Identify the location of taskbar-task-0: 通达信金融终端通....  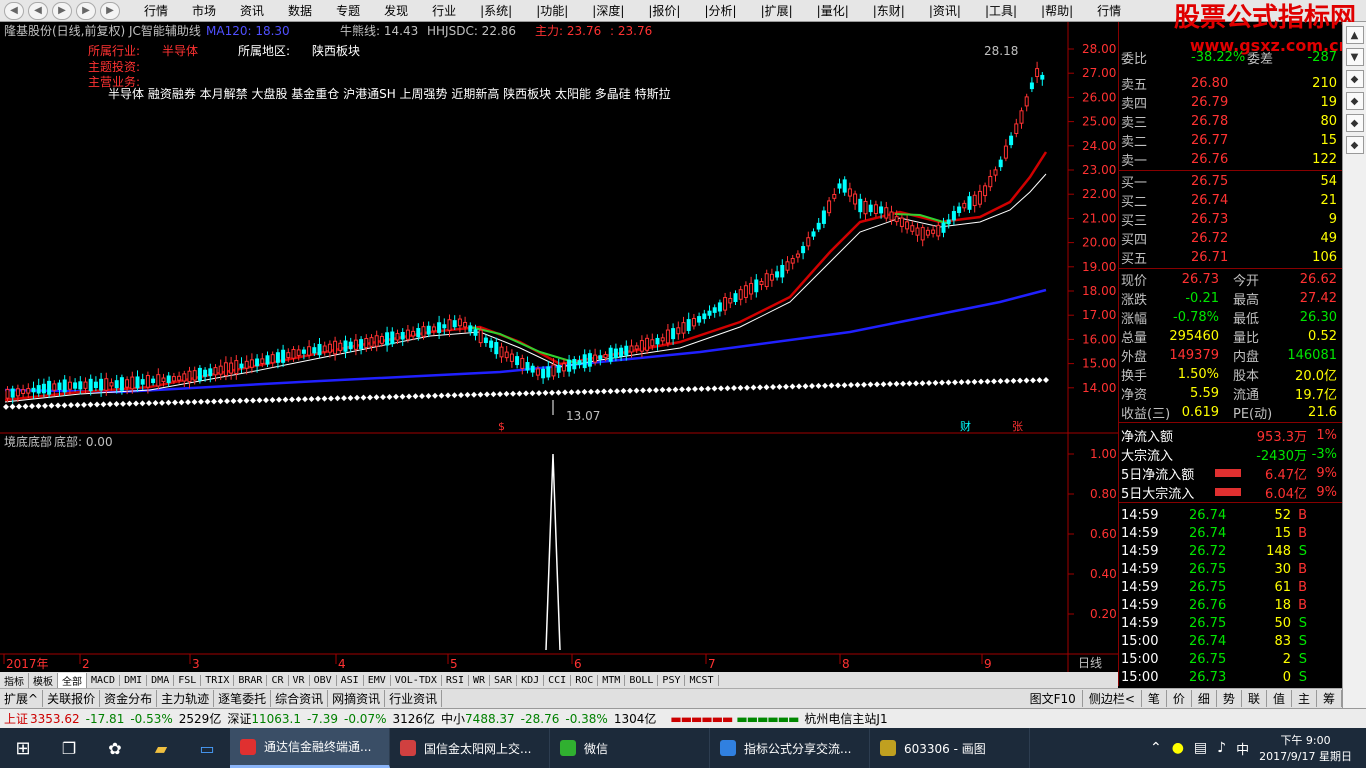
(310, 748).